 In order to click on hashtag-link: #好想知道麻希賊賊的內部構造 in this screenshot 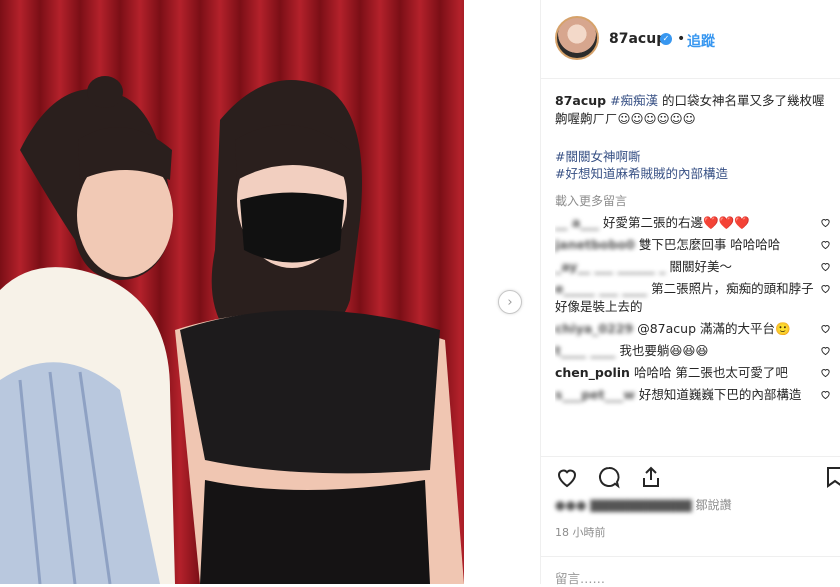, I will do `click(641, 173)`.